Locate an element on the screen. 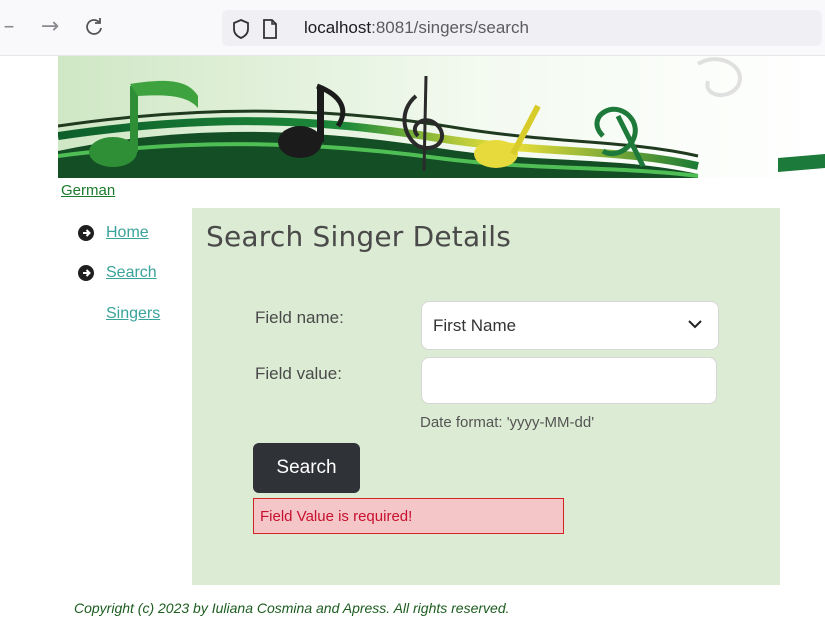  reload-icon is located at coordinates (94, 26).